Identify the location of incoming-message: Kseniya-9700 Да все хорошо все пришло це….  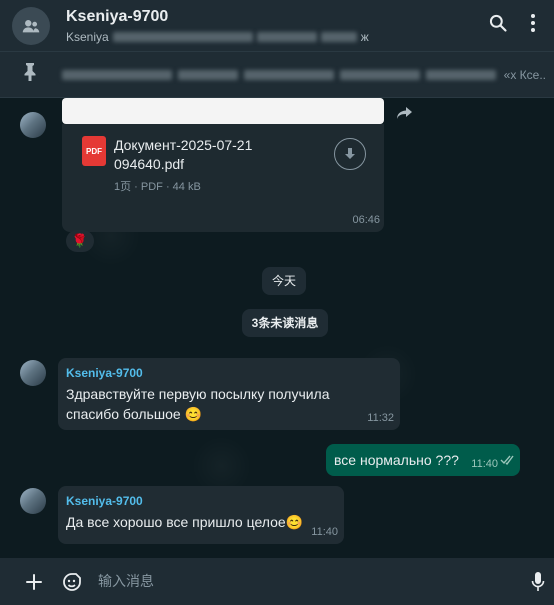
(201, 515).